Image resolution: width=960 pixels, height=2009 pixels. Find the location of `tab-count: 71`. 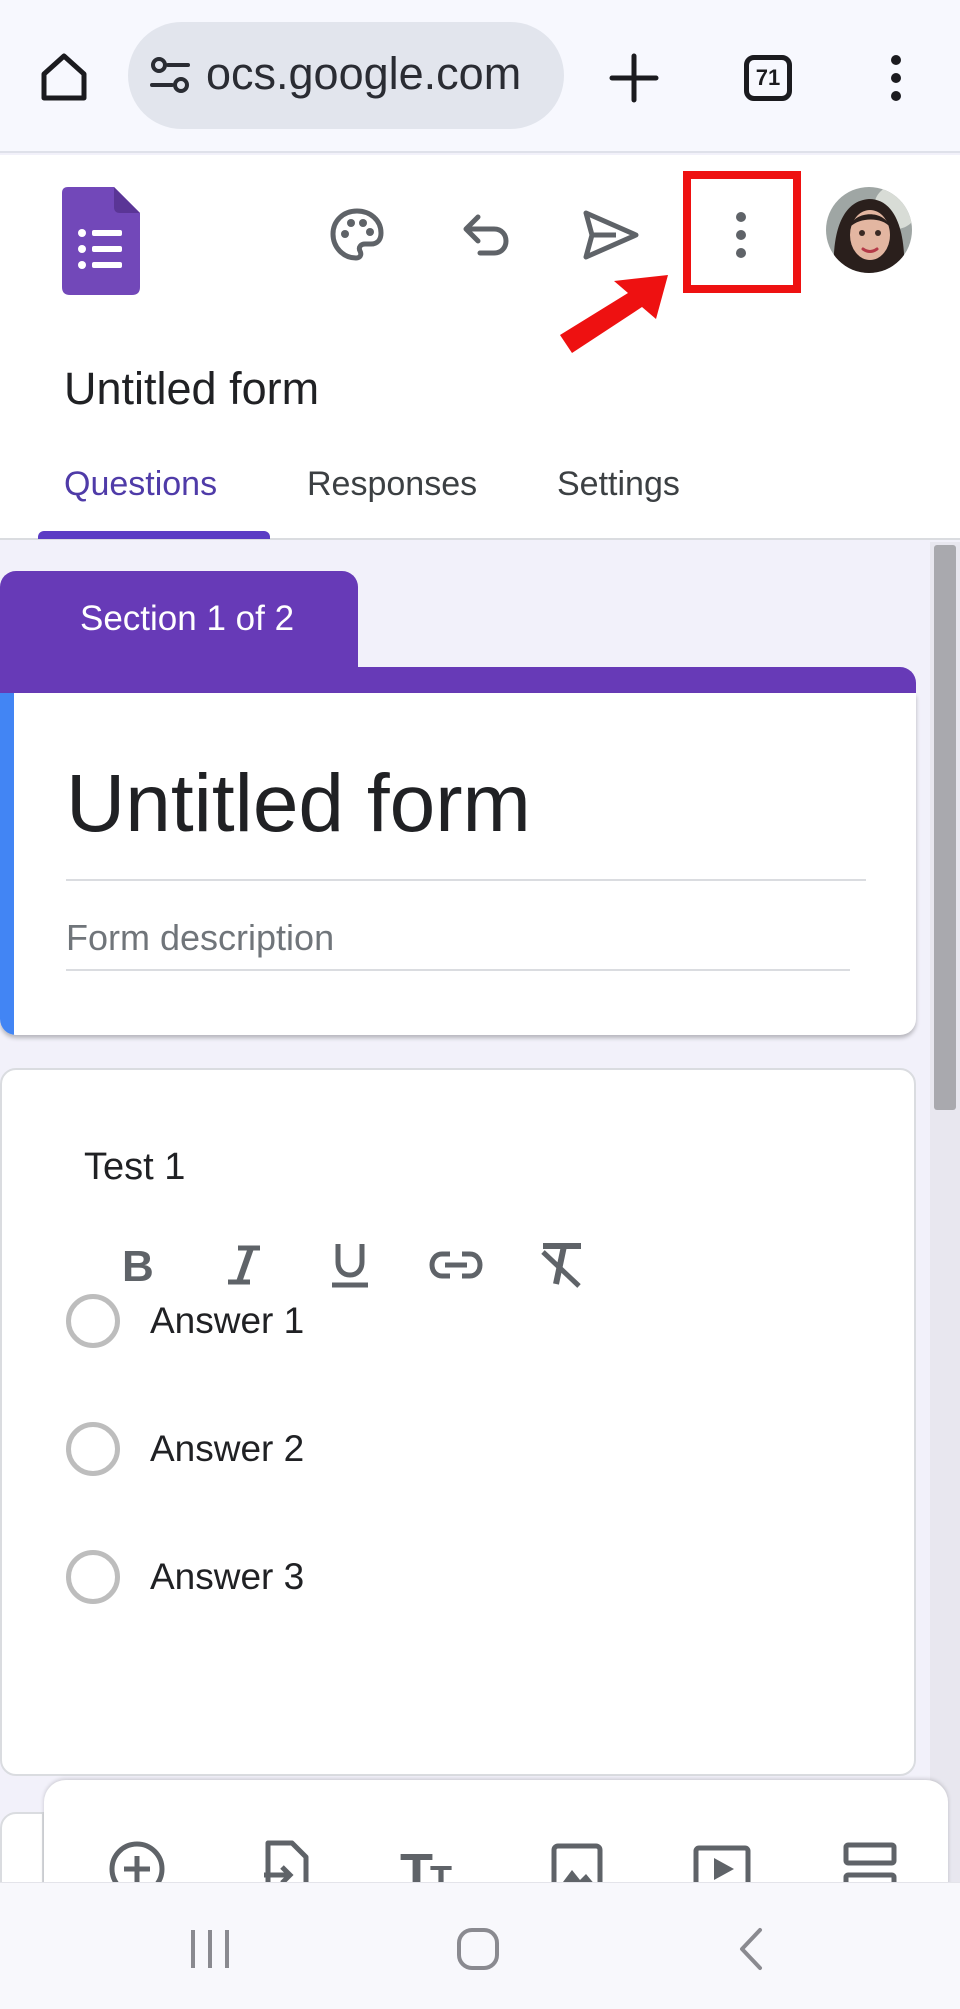

tab-count: 71 is located at coordinates (768, 77).